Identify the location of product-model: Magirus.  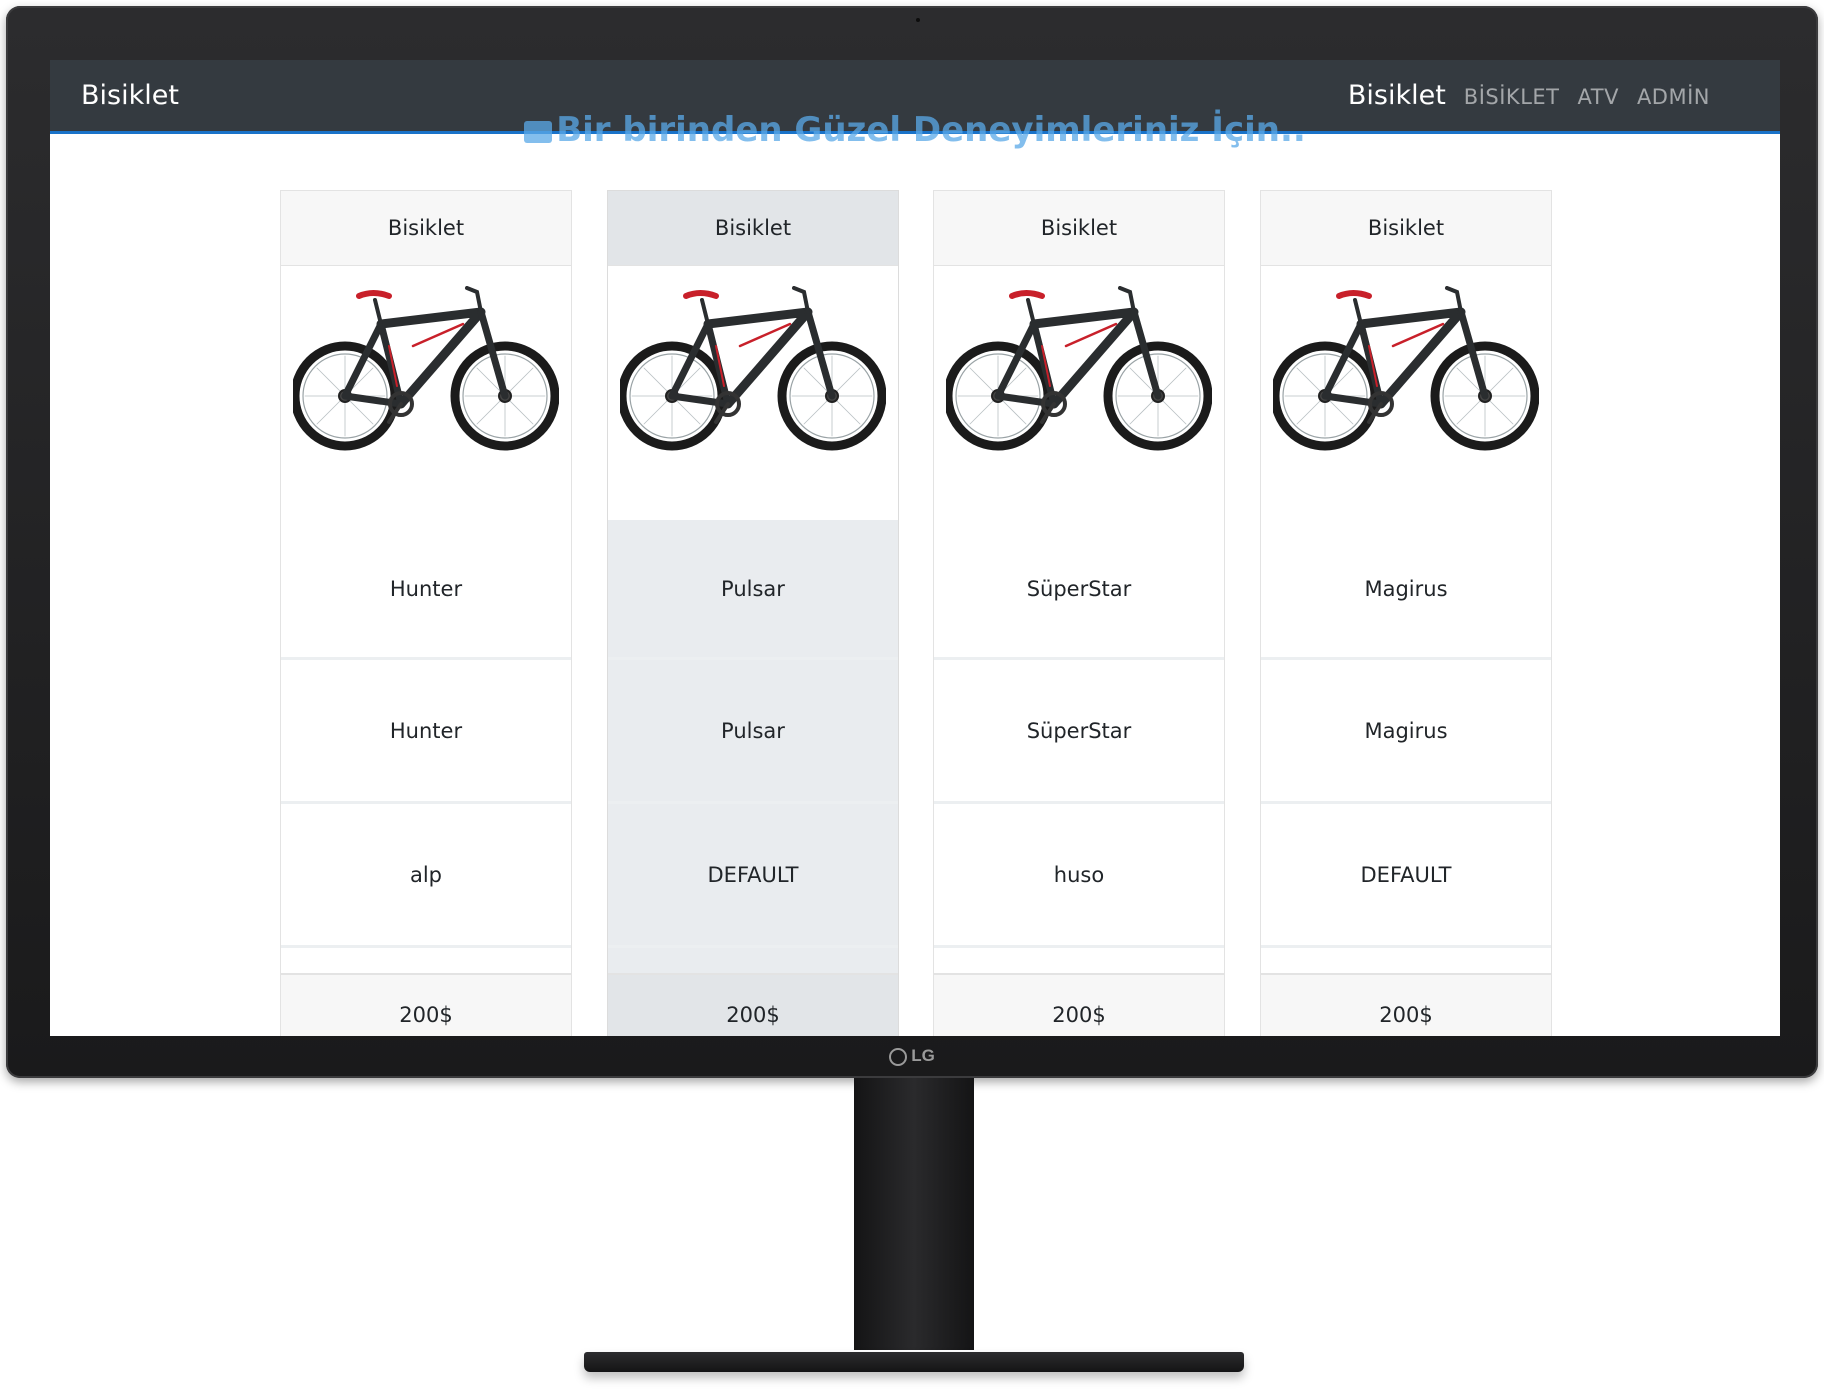
(1406, 732).